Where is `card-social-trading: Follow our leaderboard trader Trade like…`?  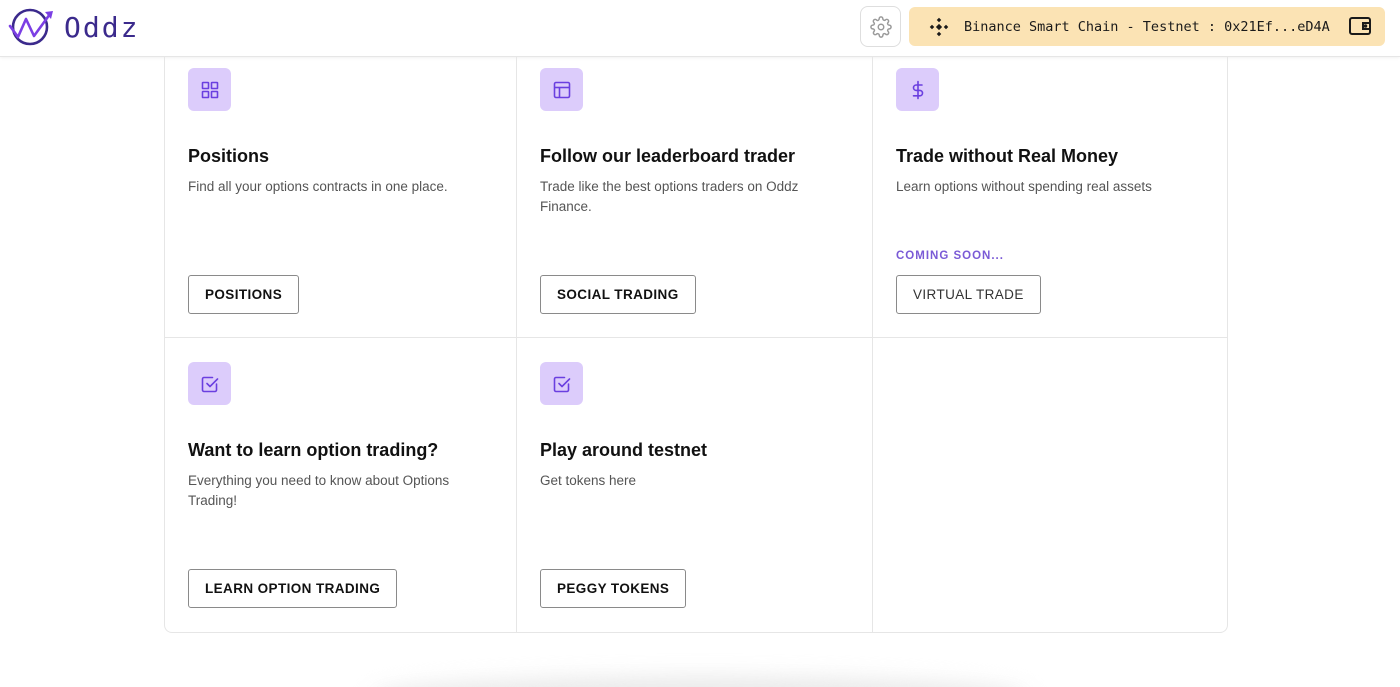
card-social-trading: Follow our leaderboard trader Trade like… is located at coordinates (695, 197).